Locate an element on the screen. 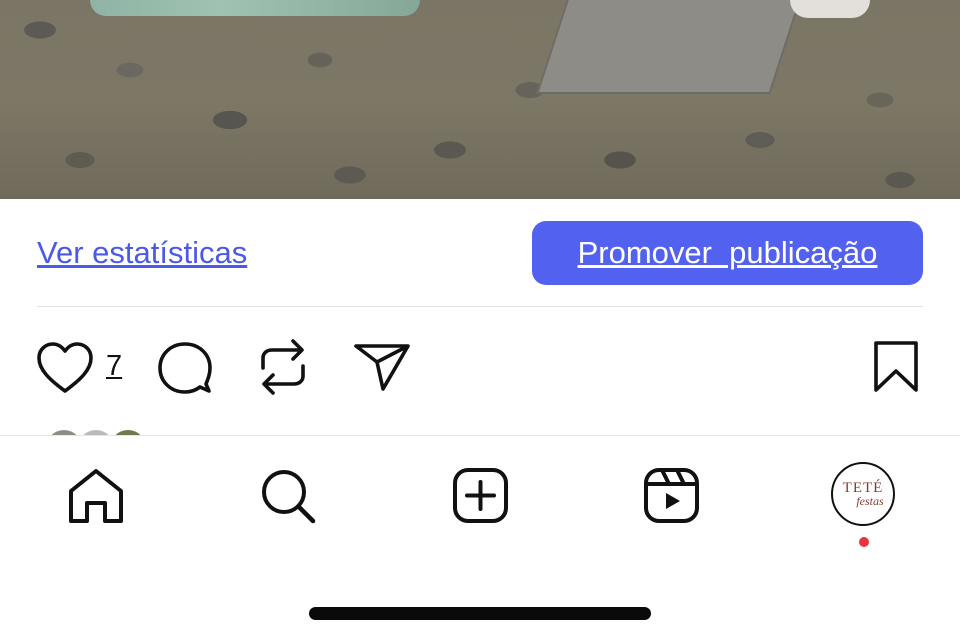  profile-logo-subtext: festas is located at coordinates (870, 501).